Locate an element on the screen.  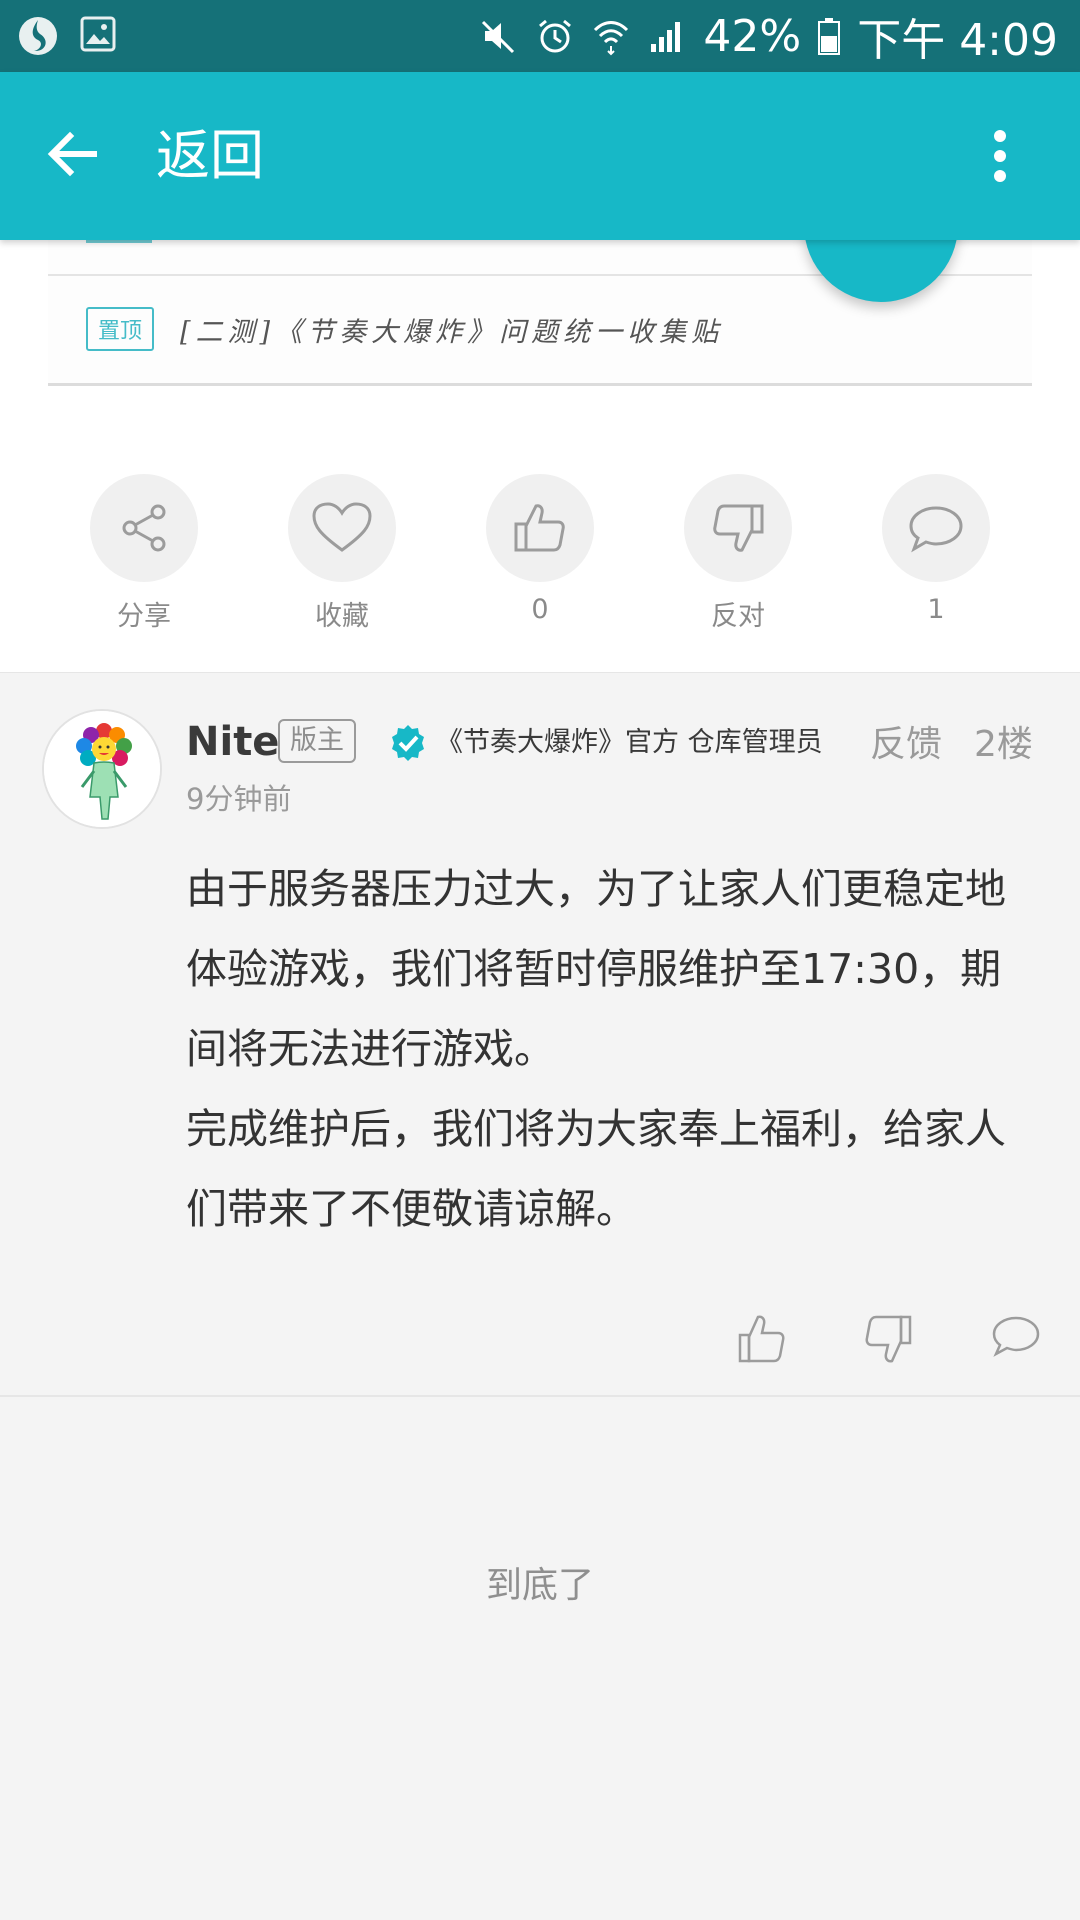
reply-comment-icon is located at coordinates (1016, 1337).